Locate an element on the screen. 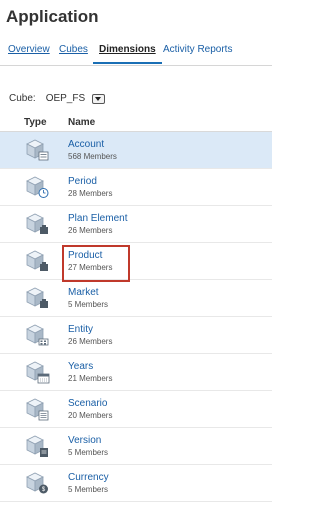 This screenshot has width=320, height=526. years-dimension-icon is located at coordinates (38, 372).